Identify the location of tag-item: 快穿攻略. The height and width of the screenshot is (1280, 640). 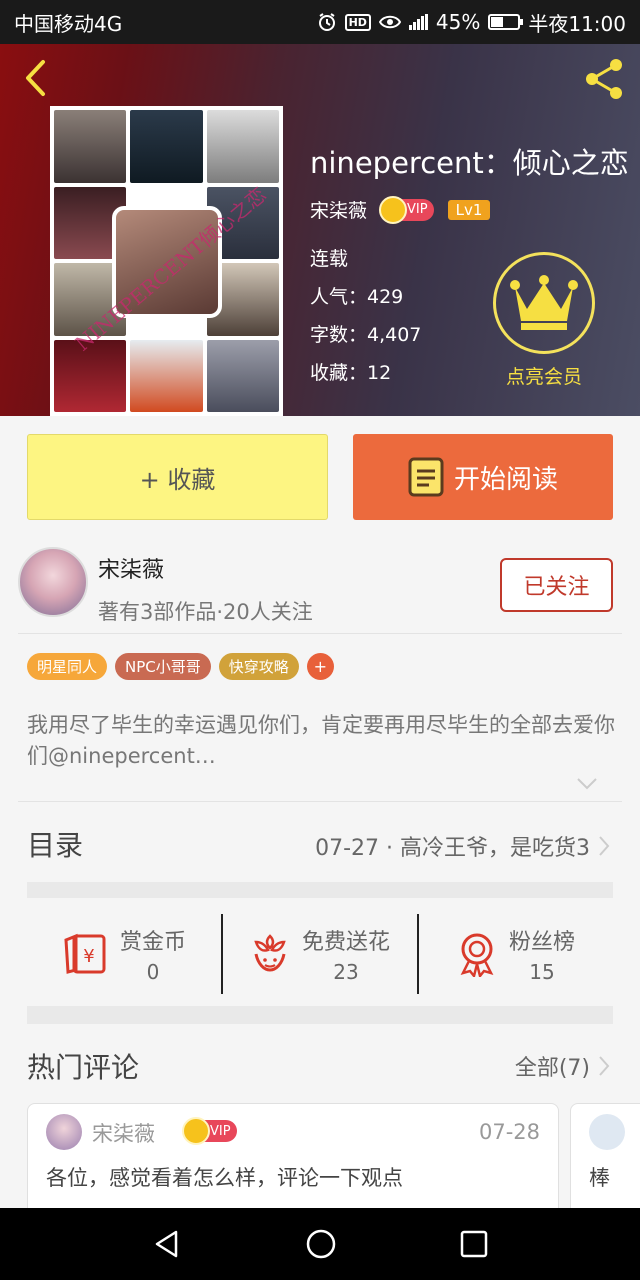
(258, 666).